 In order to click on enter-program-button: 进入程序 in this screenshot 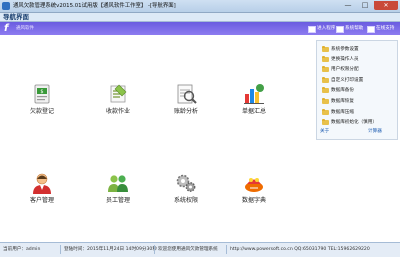, I will do `click(320, 28)`.